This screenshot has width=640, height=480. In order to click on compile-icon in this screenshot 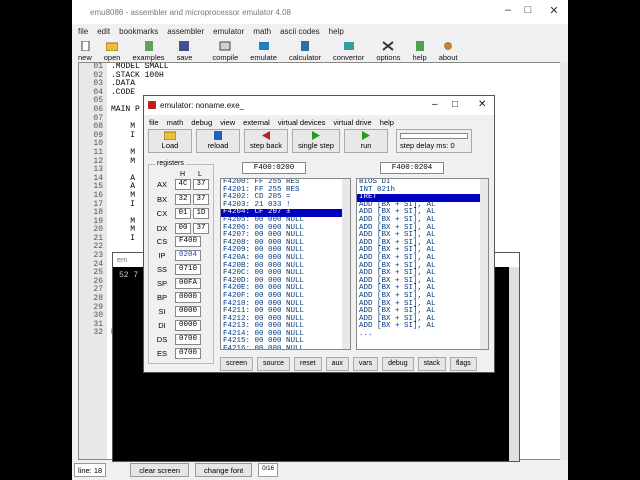, I will do `click(225, 46)`.